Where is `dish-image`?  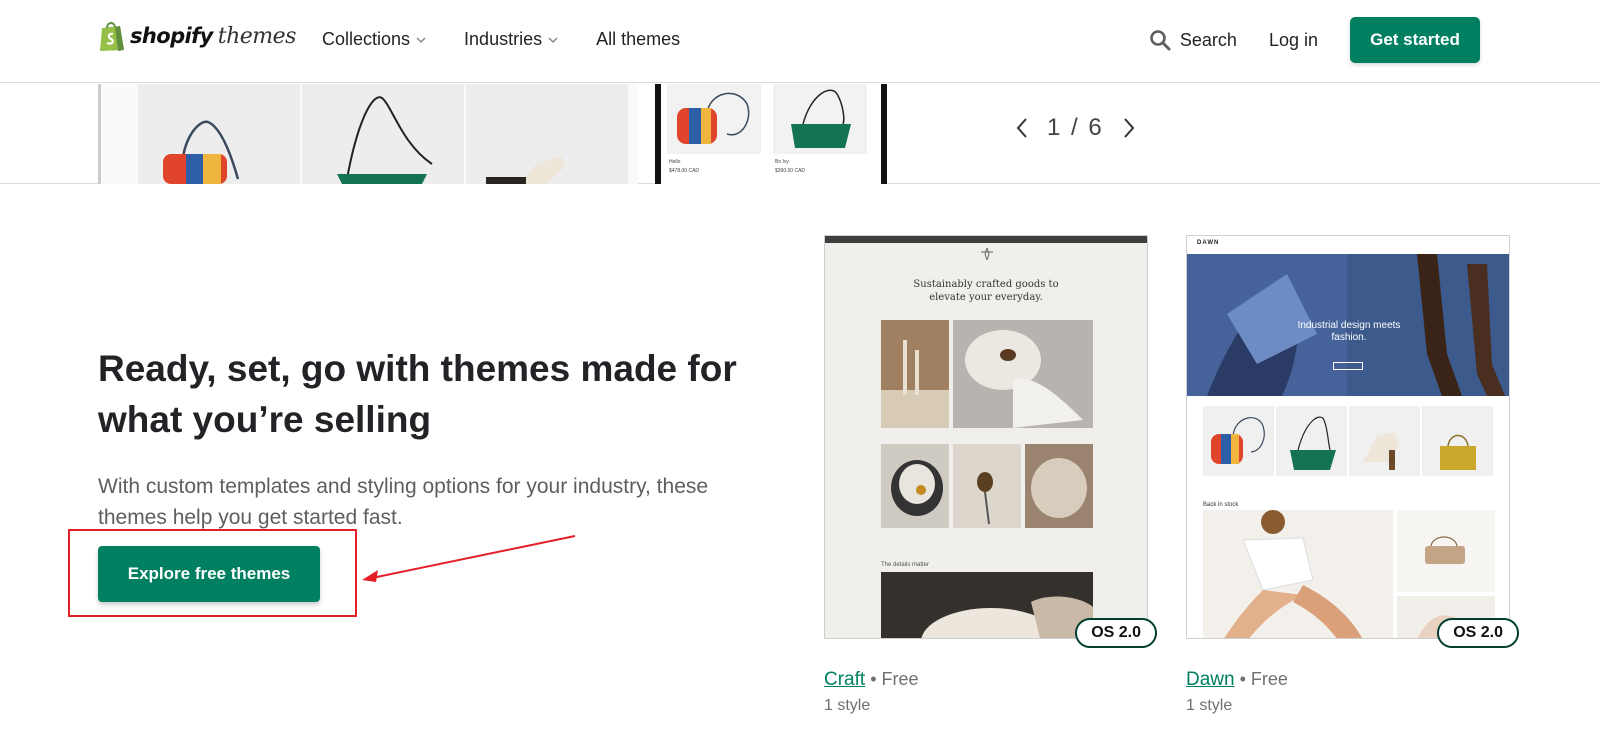 dish-image is located at coordinates (987, 605).